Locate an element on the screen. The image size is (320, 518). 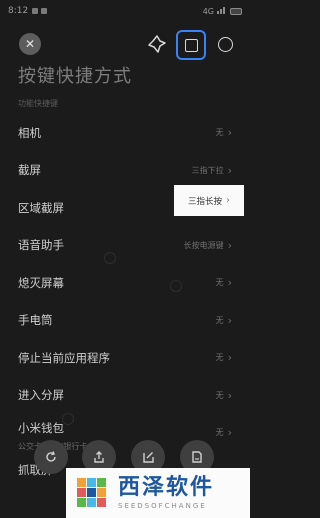
freeform-icon is located at coordinates (157, 44).